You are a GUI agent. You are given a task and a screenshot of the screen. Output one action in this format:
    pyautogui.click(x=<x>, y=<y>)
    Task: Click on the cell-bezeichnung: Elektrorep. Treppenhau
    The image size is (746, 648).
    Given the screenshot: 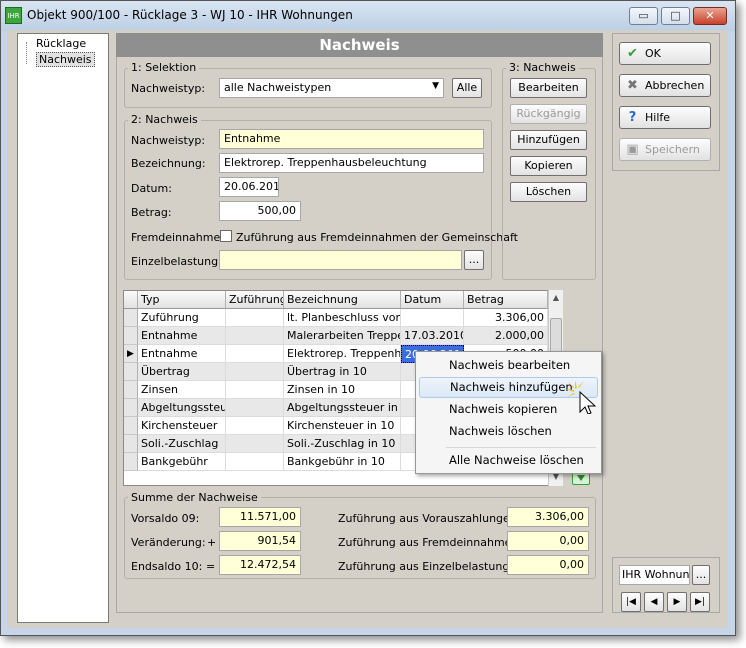 What is the action you would take?
    pyautogui.click(x=342, y=354)
    